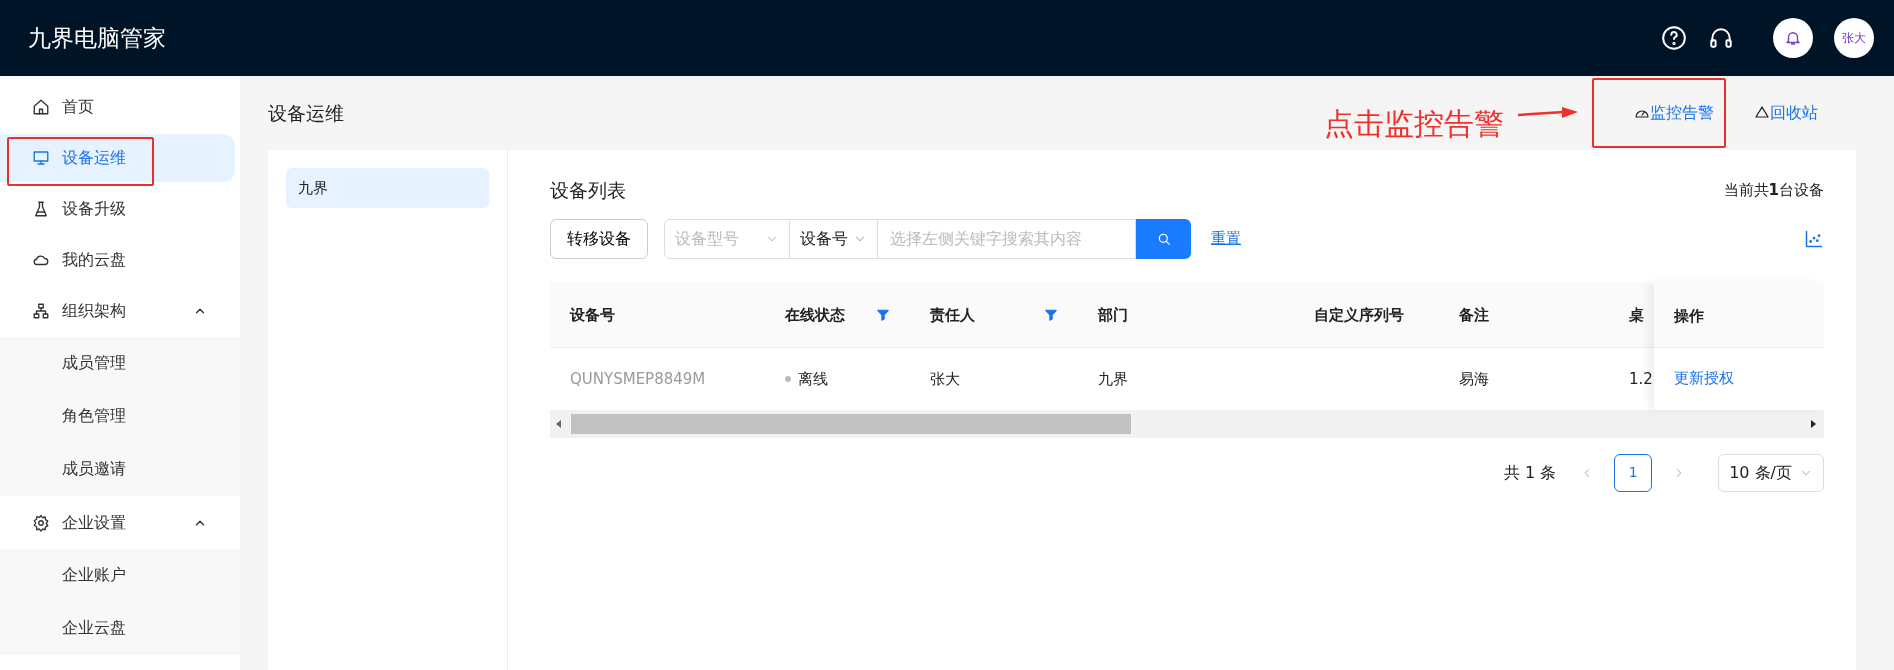  I want to click on sidebar-item: 成员邀请, so click(120, 469).